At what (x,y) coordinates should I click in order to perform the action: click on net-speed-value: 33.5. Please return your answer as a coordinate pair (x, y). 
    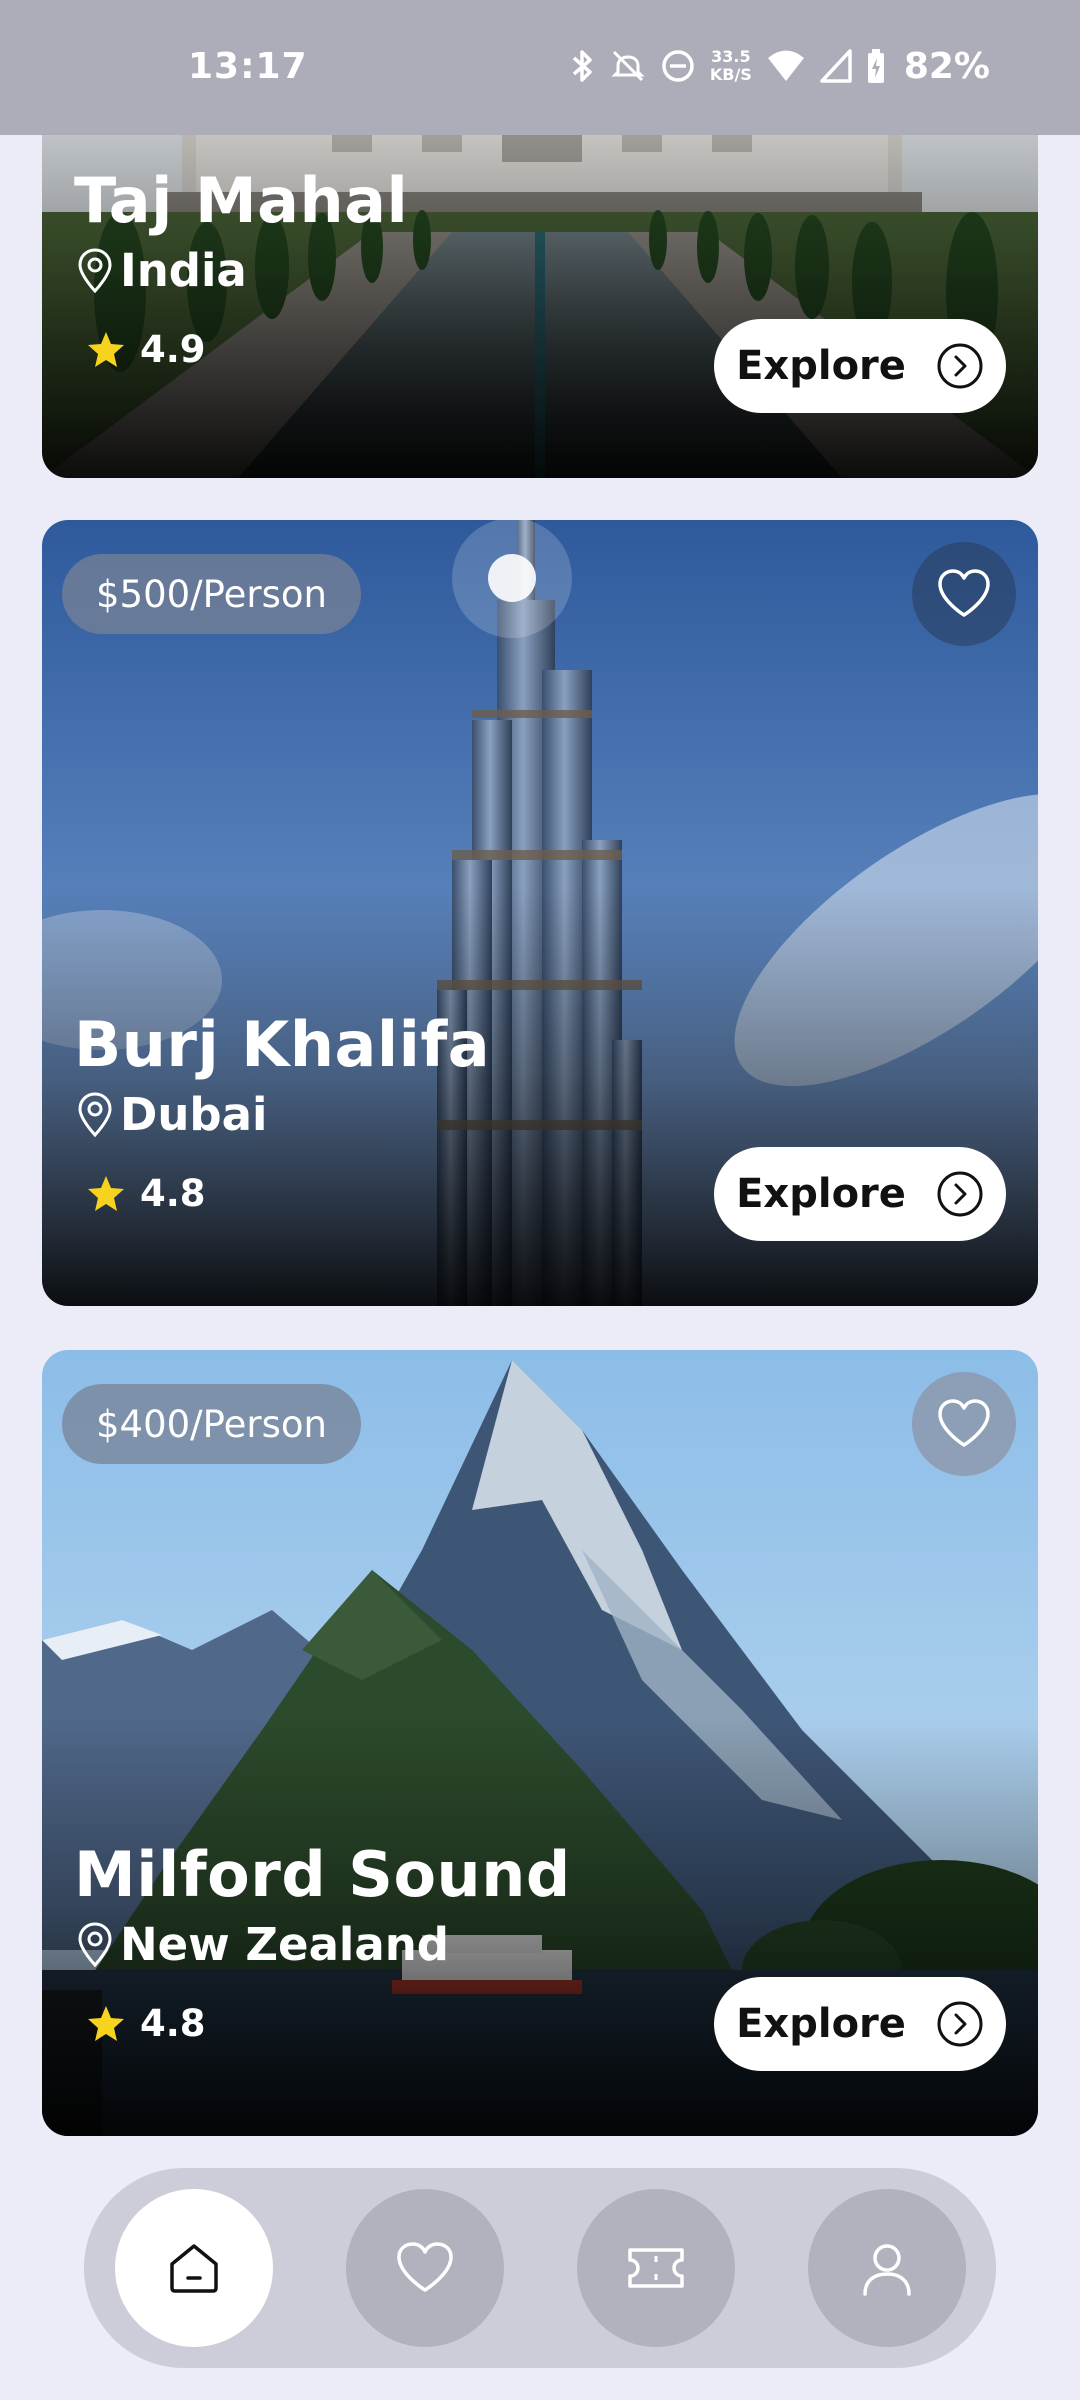
    Looking at the image, I should click on (731, 56).